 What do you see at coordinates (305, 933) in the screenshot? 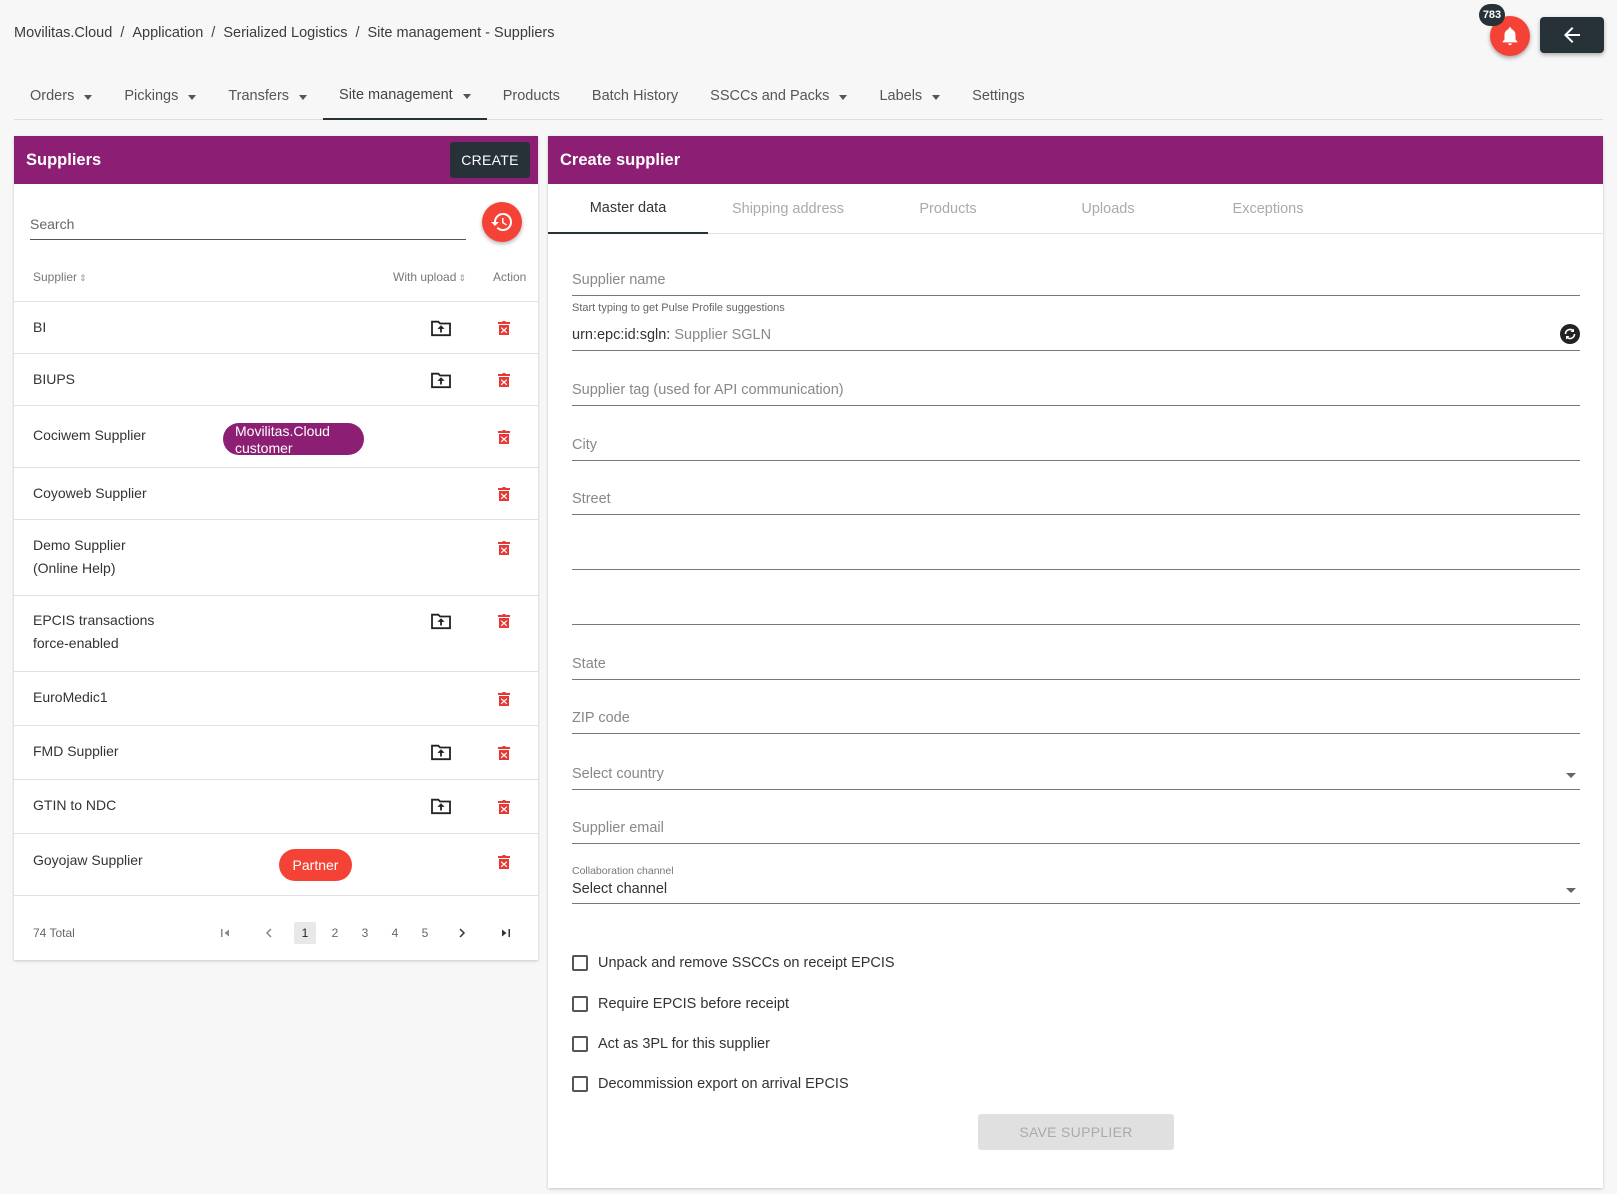
I see `page-1: 1` at bounding box center [305, 933].